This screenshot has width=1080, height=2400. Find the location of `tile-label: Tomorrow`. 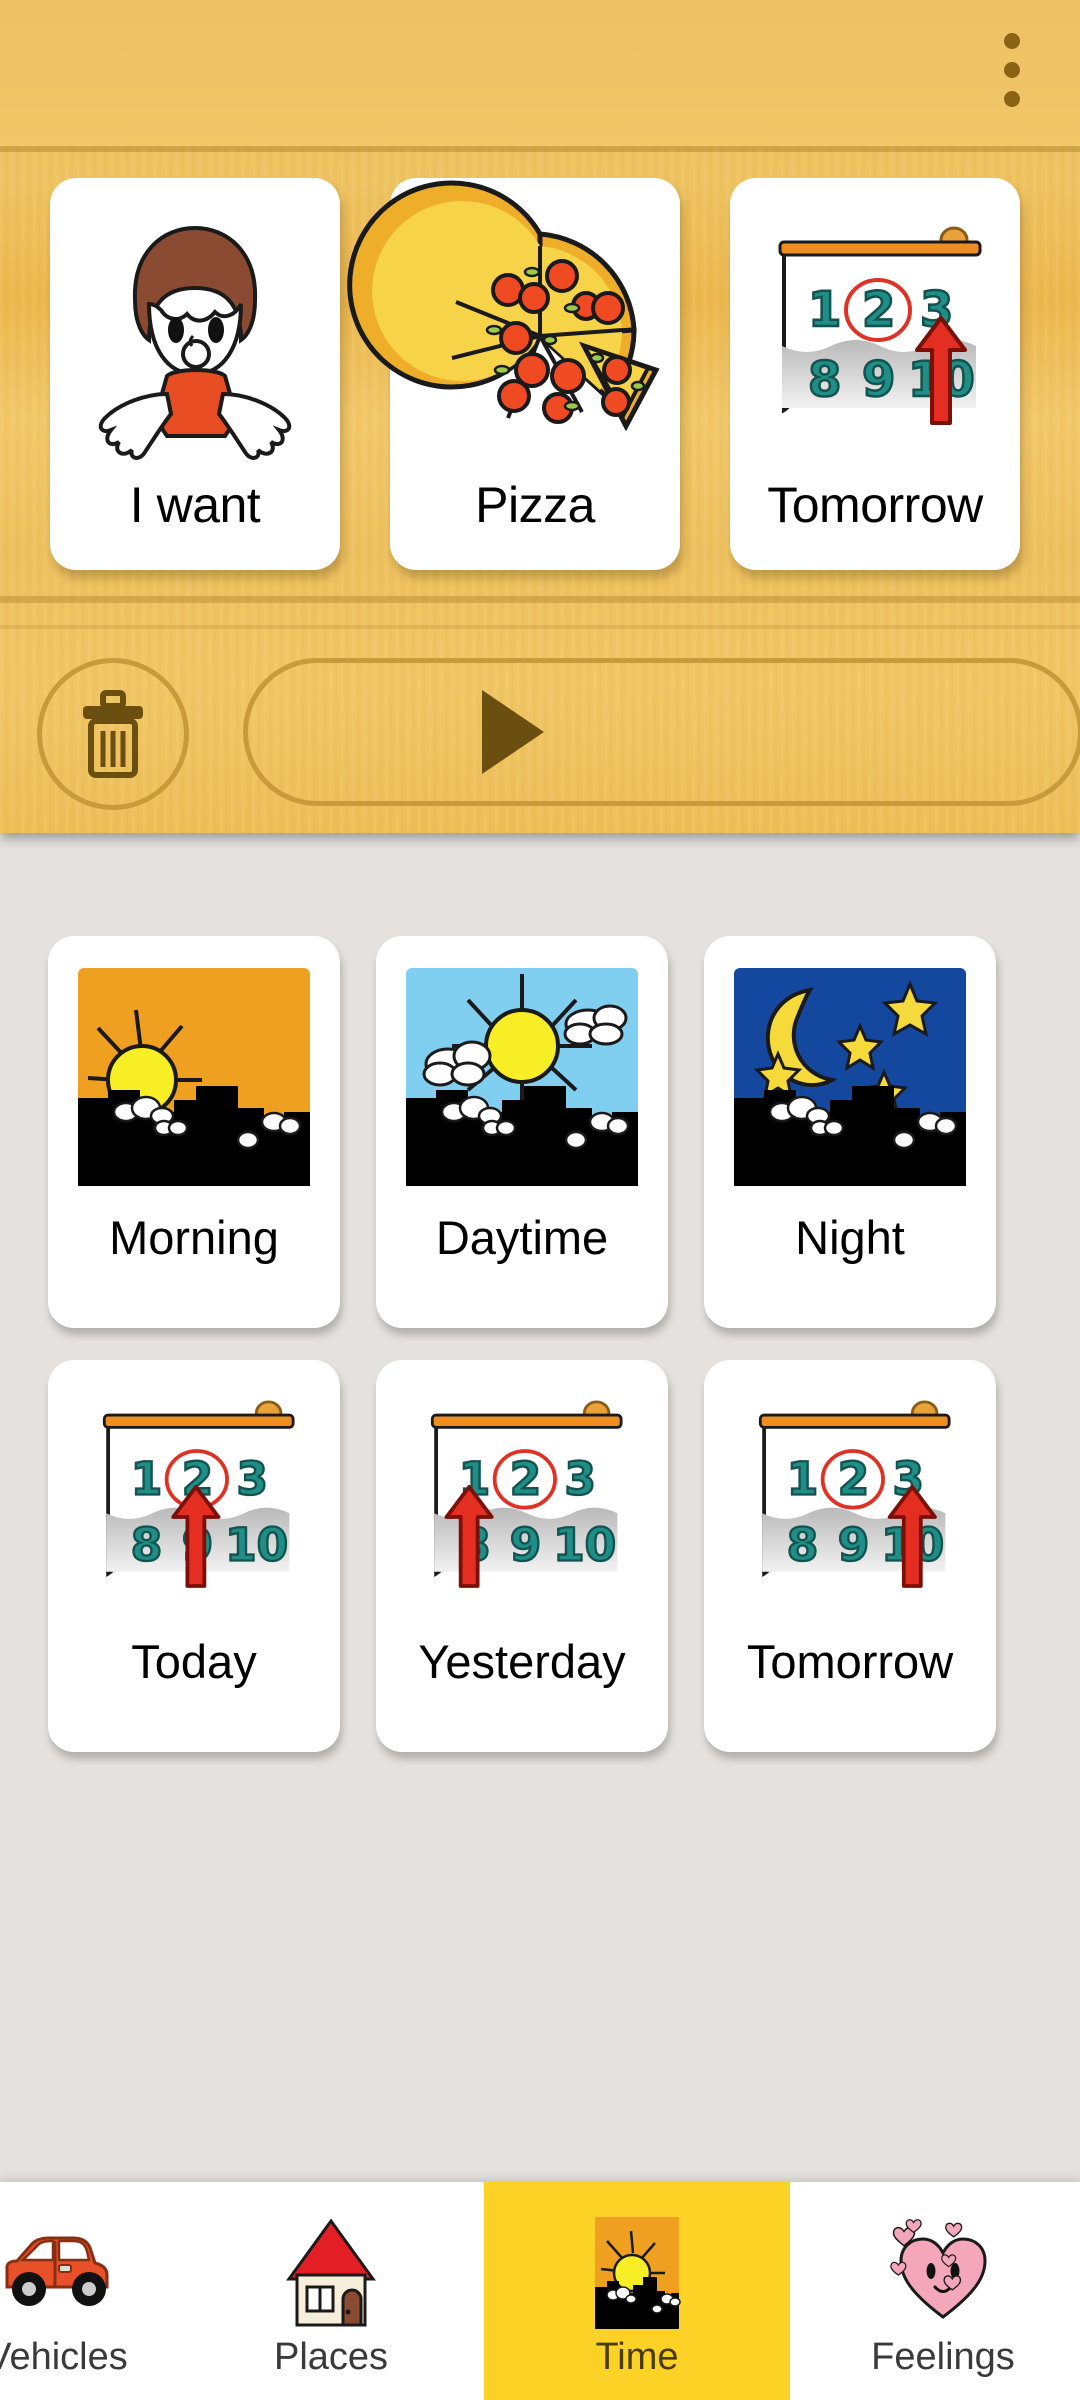

tile-label: Tomorrow is located at coordinates (850, 1661).